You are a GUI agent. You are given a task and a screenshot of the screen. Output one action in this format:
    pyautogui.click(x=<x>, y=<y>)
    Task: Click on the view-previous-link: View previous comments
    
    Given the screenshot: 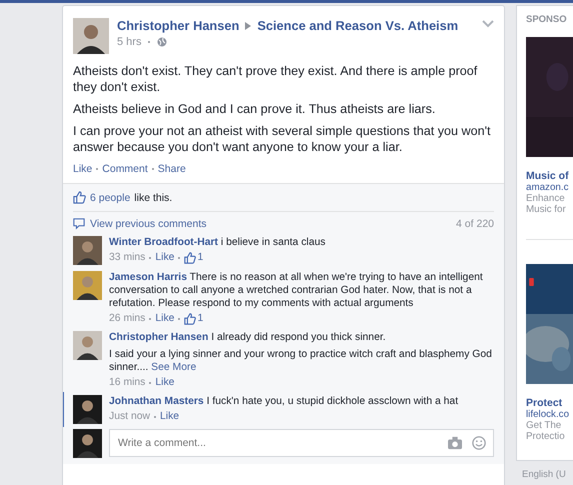 What is the action you would take?
    pyautogui.click(x=148, y=224)
    